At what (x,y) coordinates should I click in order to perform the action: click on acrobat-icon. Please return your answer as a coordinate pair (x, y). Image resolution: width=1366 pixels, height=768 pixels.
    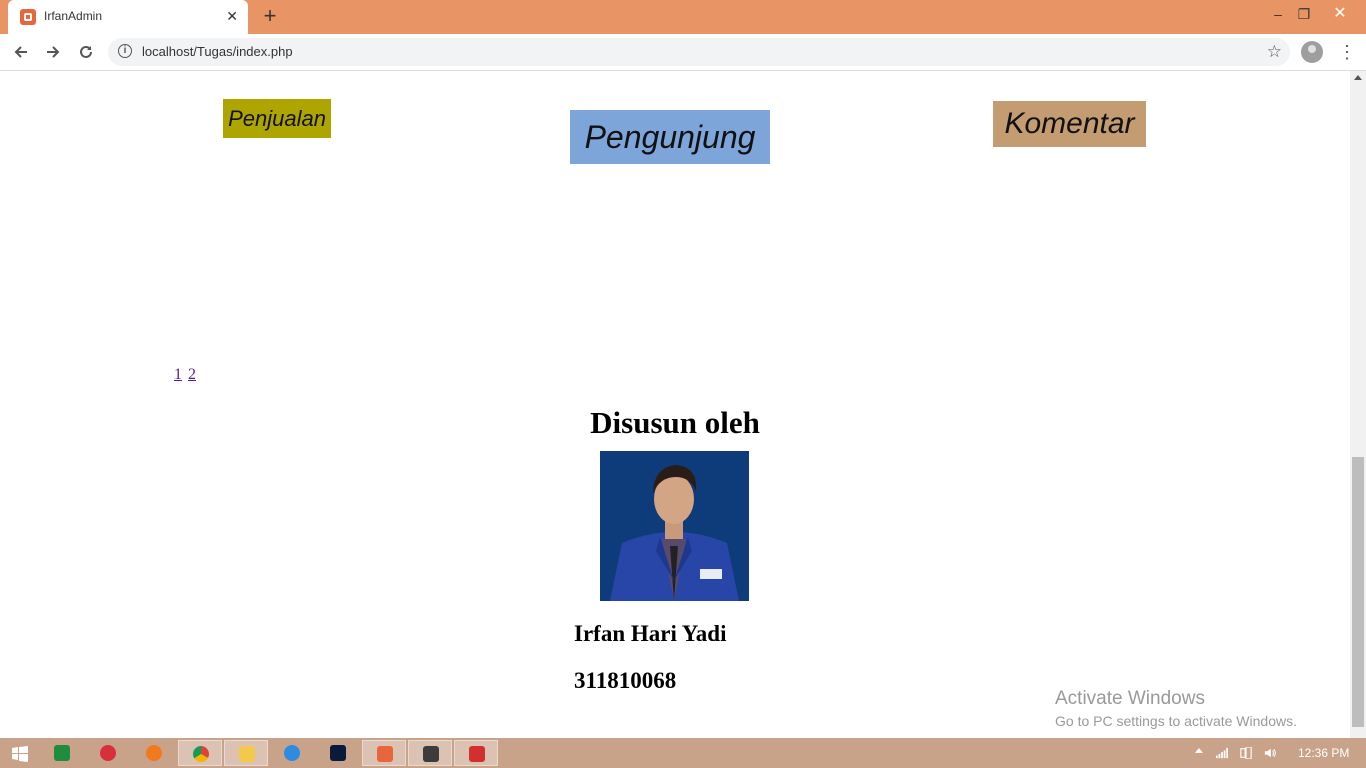
    Looking at the image, I should click on (477, 754).